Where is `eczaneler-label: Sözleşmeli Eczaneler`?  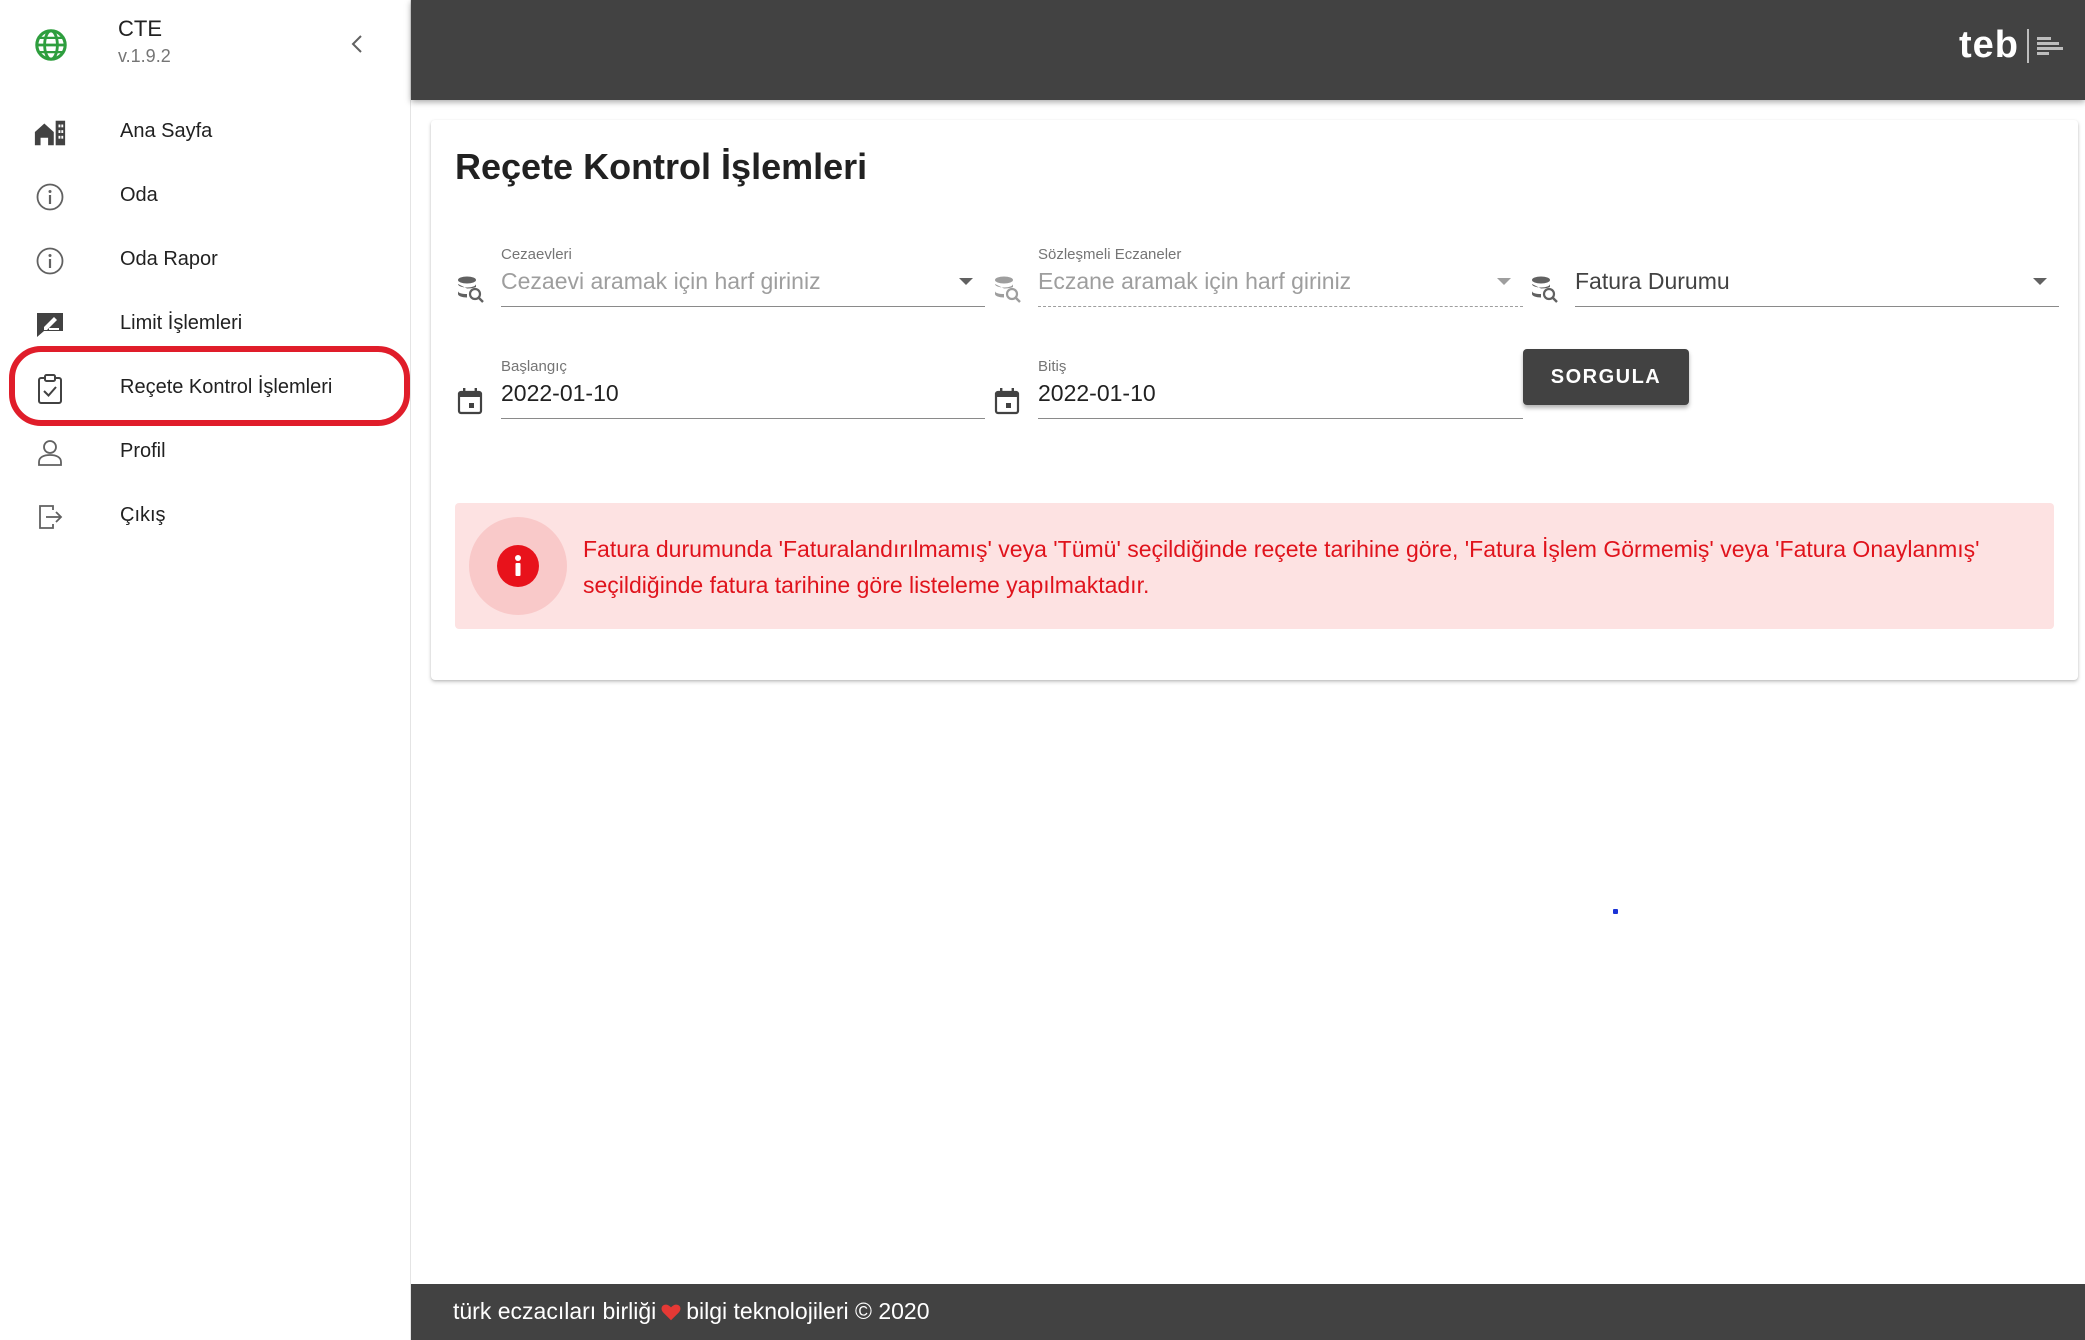 eczaneler-label: Sözleşmeli Eczaneler is located at coordinates (1110, 254).